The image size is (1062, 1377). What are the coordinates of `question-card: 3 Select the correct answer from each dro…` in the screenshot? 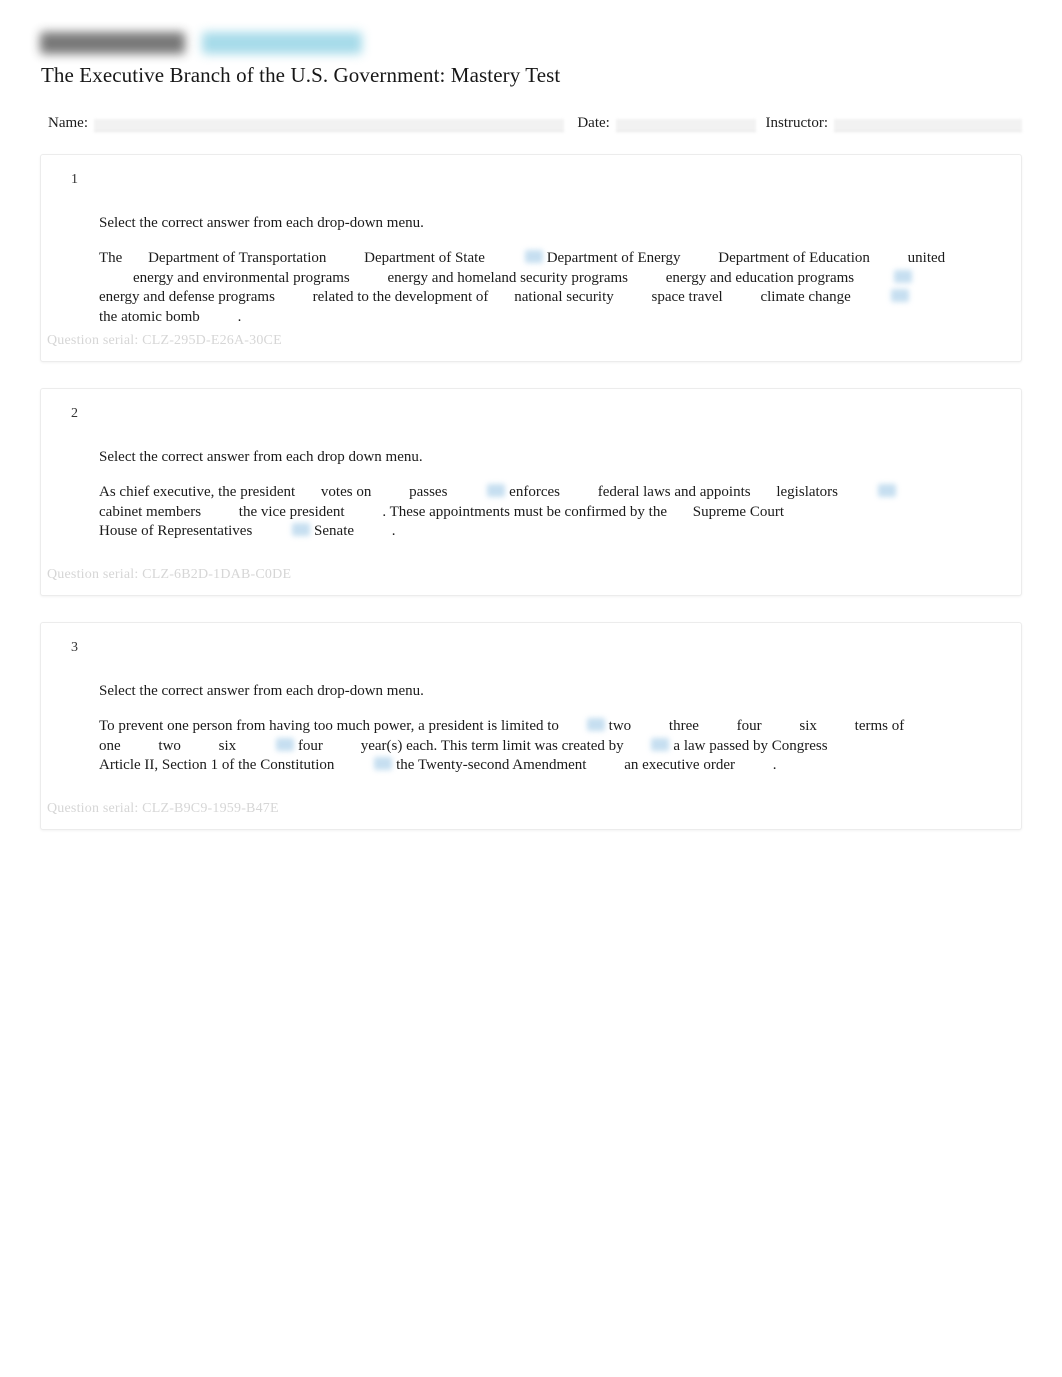 It's located at (531, 726).